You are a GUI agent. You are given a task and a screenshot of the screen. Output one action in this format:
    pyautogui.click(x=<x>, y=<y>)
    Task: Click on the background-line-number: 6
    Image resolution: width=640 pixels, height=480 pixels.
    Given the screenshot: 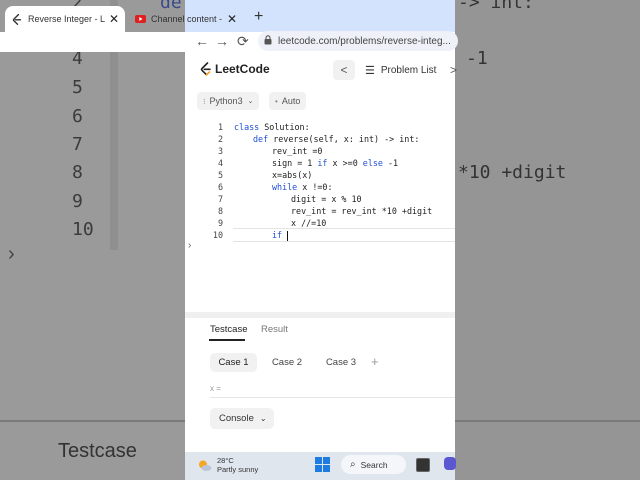 What is the action you would take?
    pyautogui.click(x=77, y=116)
    